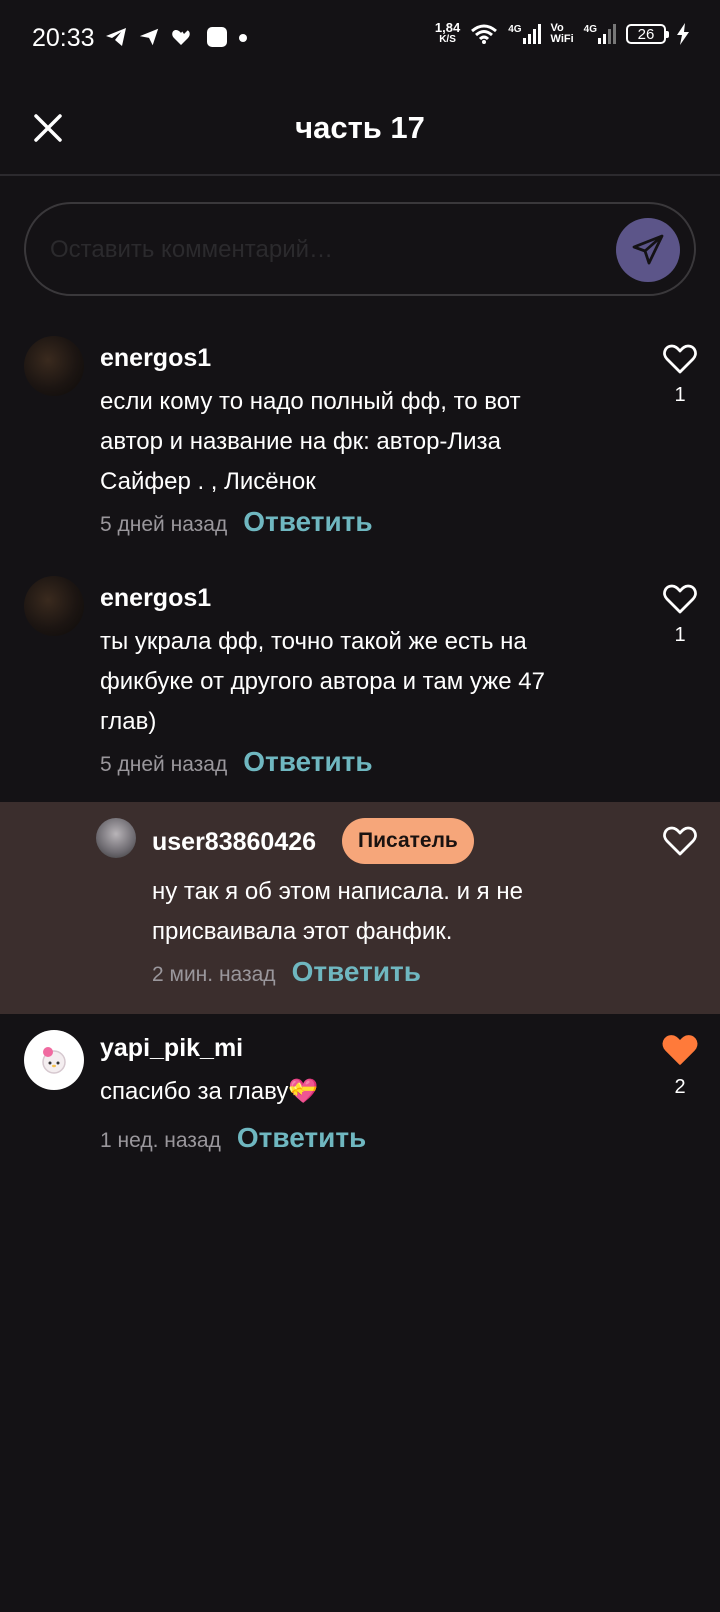  I want to click on comment-input, so click(330, 250).